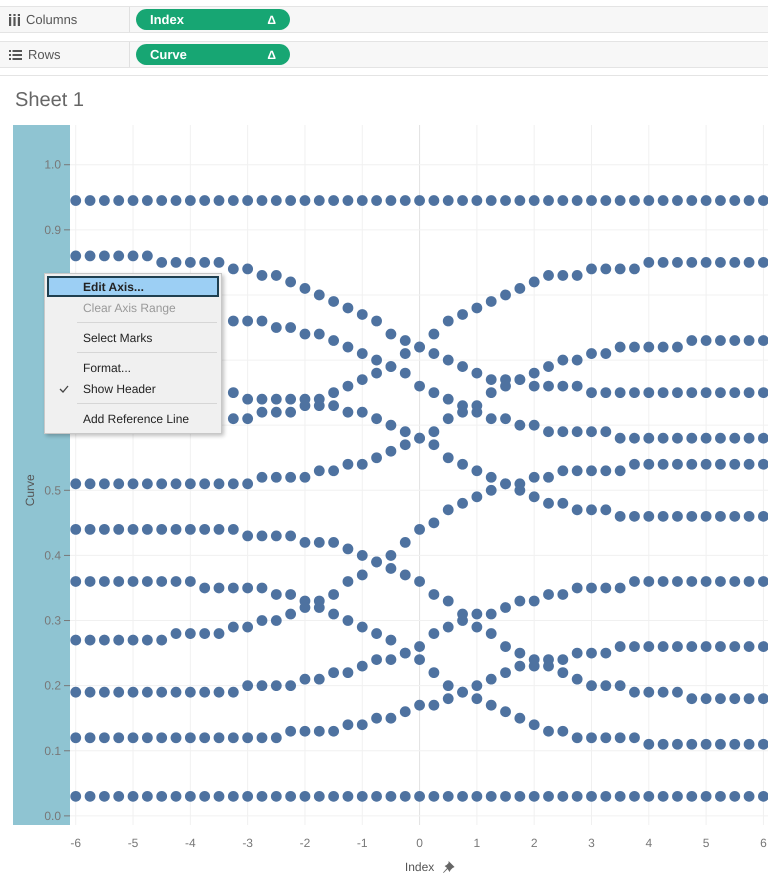 The image size is (768, 881). What do you see at coordinates (30, 490) in the screenshot?
I see `y-axis-title: Curve` at bounding box center [30, 490].